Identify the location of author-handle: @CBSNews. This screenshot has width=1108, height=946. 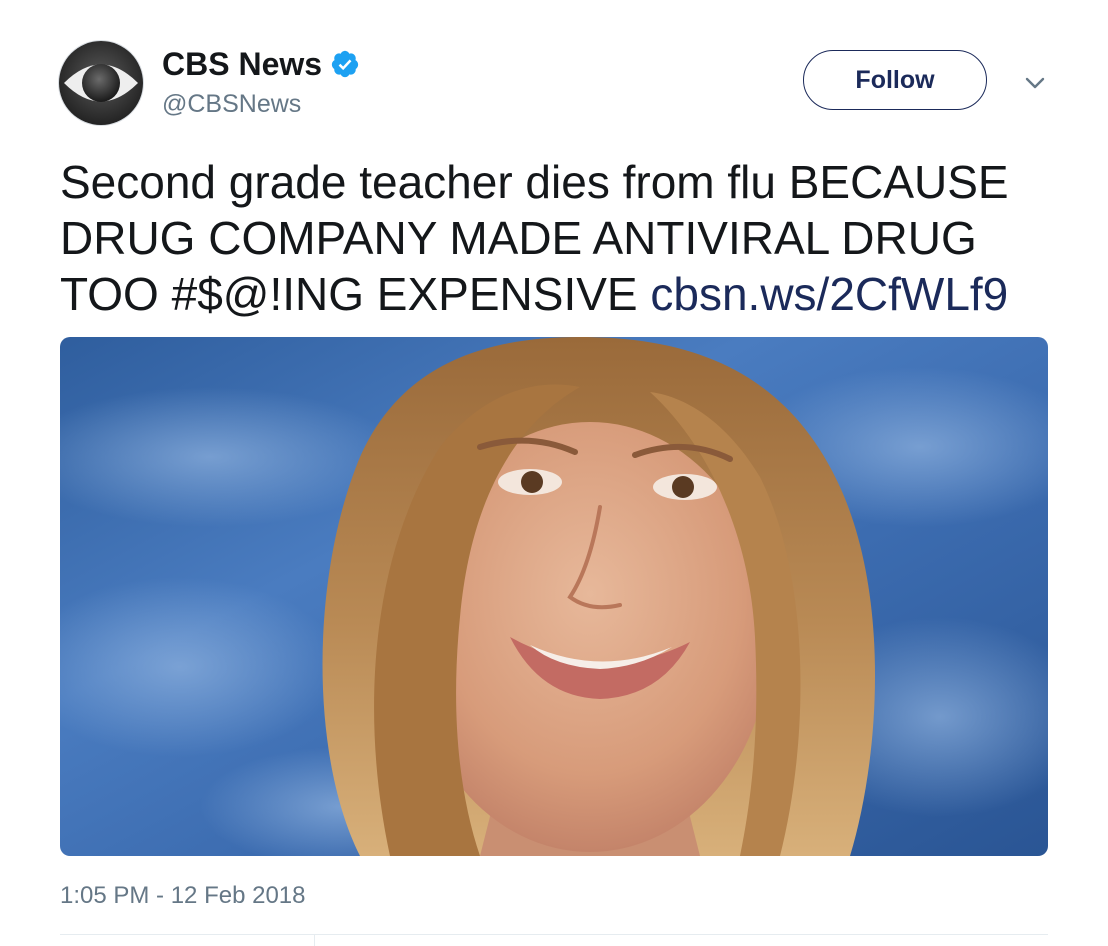
(231, 104).